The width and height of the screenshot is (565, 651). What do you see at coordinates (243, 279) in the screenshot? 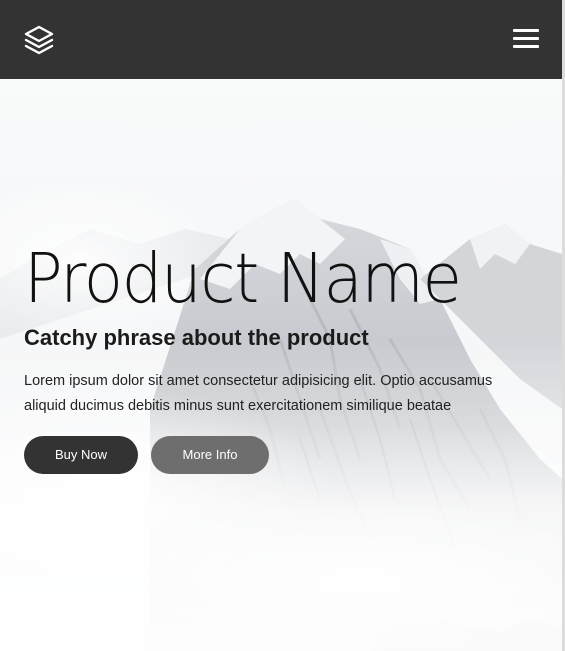
I see `product-title: Product Name` at bounding box center [243, 279].